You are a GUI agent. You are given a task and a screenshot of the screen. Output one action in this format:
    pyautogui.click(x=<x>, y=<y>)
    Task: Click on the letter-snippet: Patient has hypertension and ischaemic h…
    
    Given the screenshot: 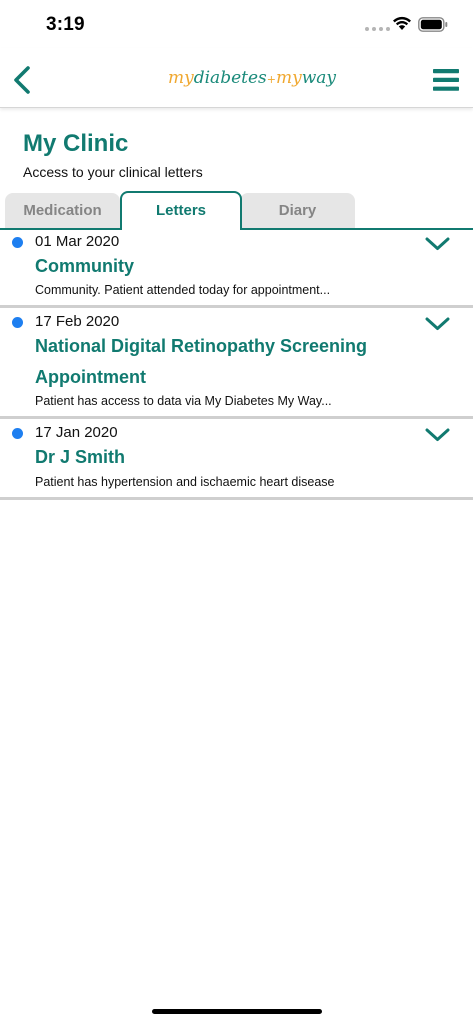 What is the action you would take?
    pyautogui.click(x=185, y=482)
    